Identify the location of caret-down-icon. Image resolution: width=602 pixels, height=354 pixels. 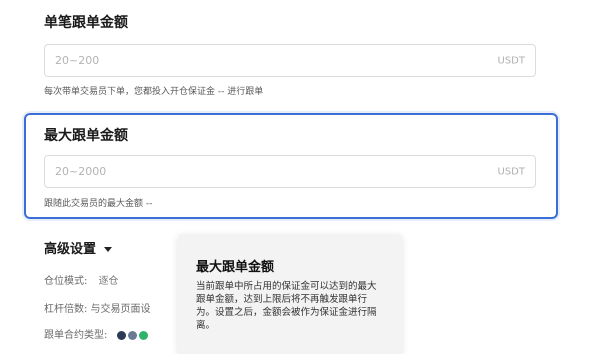
(108, 249).